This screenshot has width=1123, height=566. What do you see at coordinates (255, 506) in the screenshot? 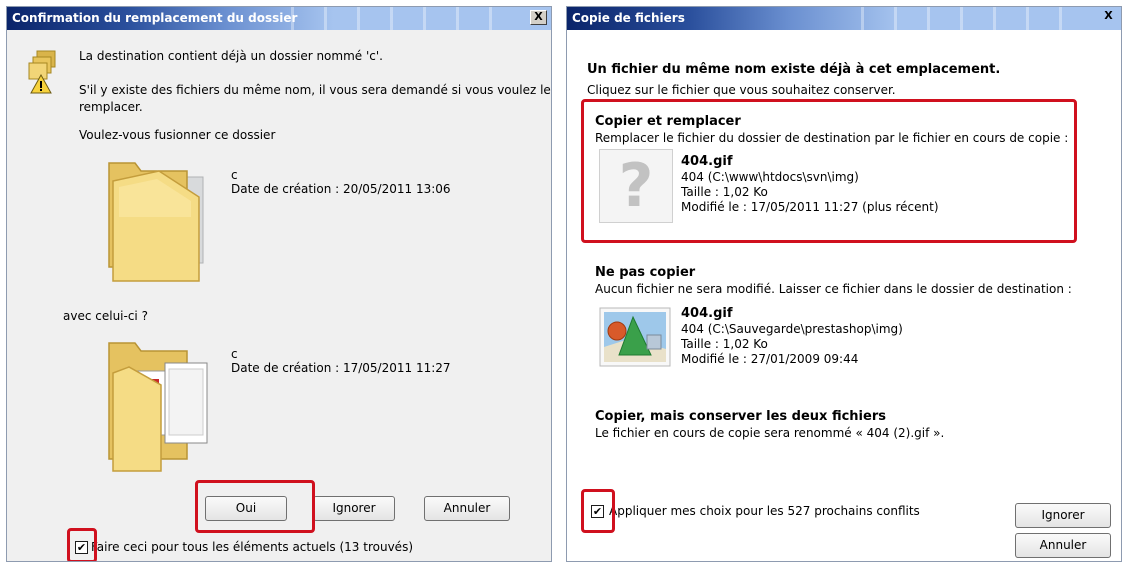
I see `yes-button-highlight` at bounding box center [255, 506].